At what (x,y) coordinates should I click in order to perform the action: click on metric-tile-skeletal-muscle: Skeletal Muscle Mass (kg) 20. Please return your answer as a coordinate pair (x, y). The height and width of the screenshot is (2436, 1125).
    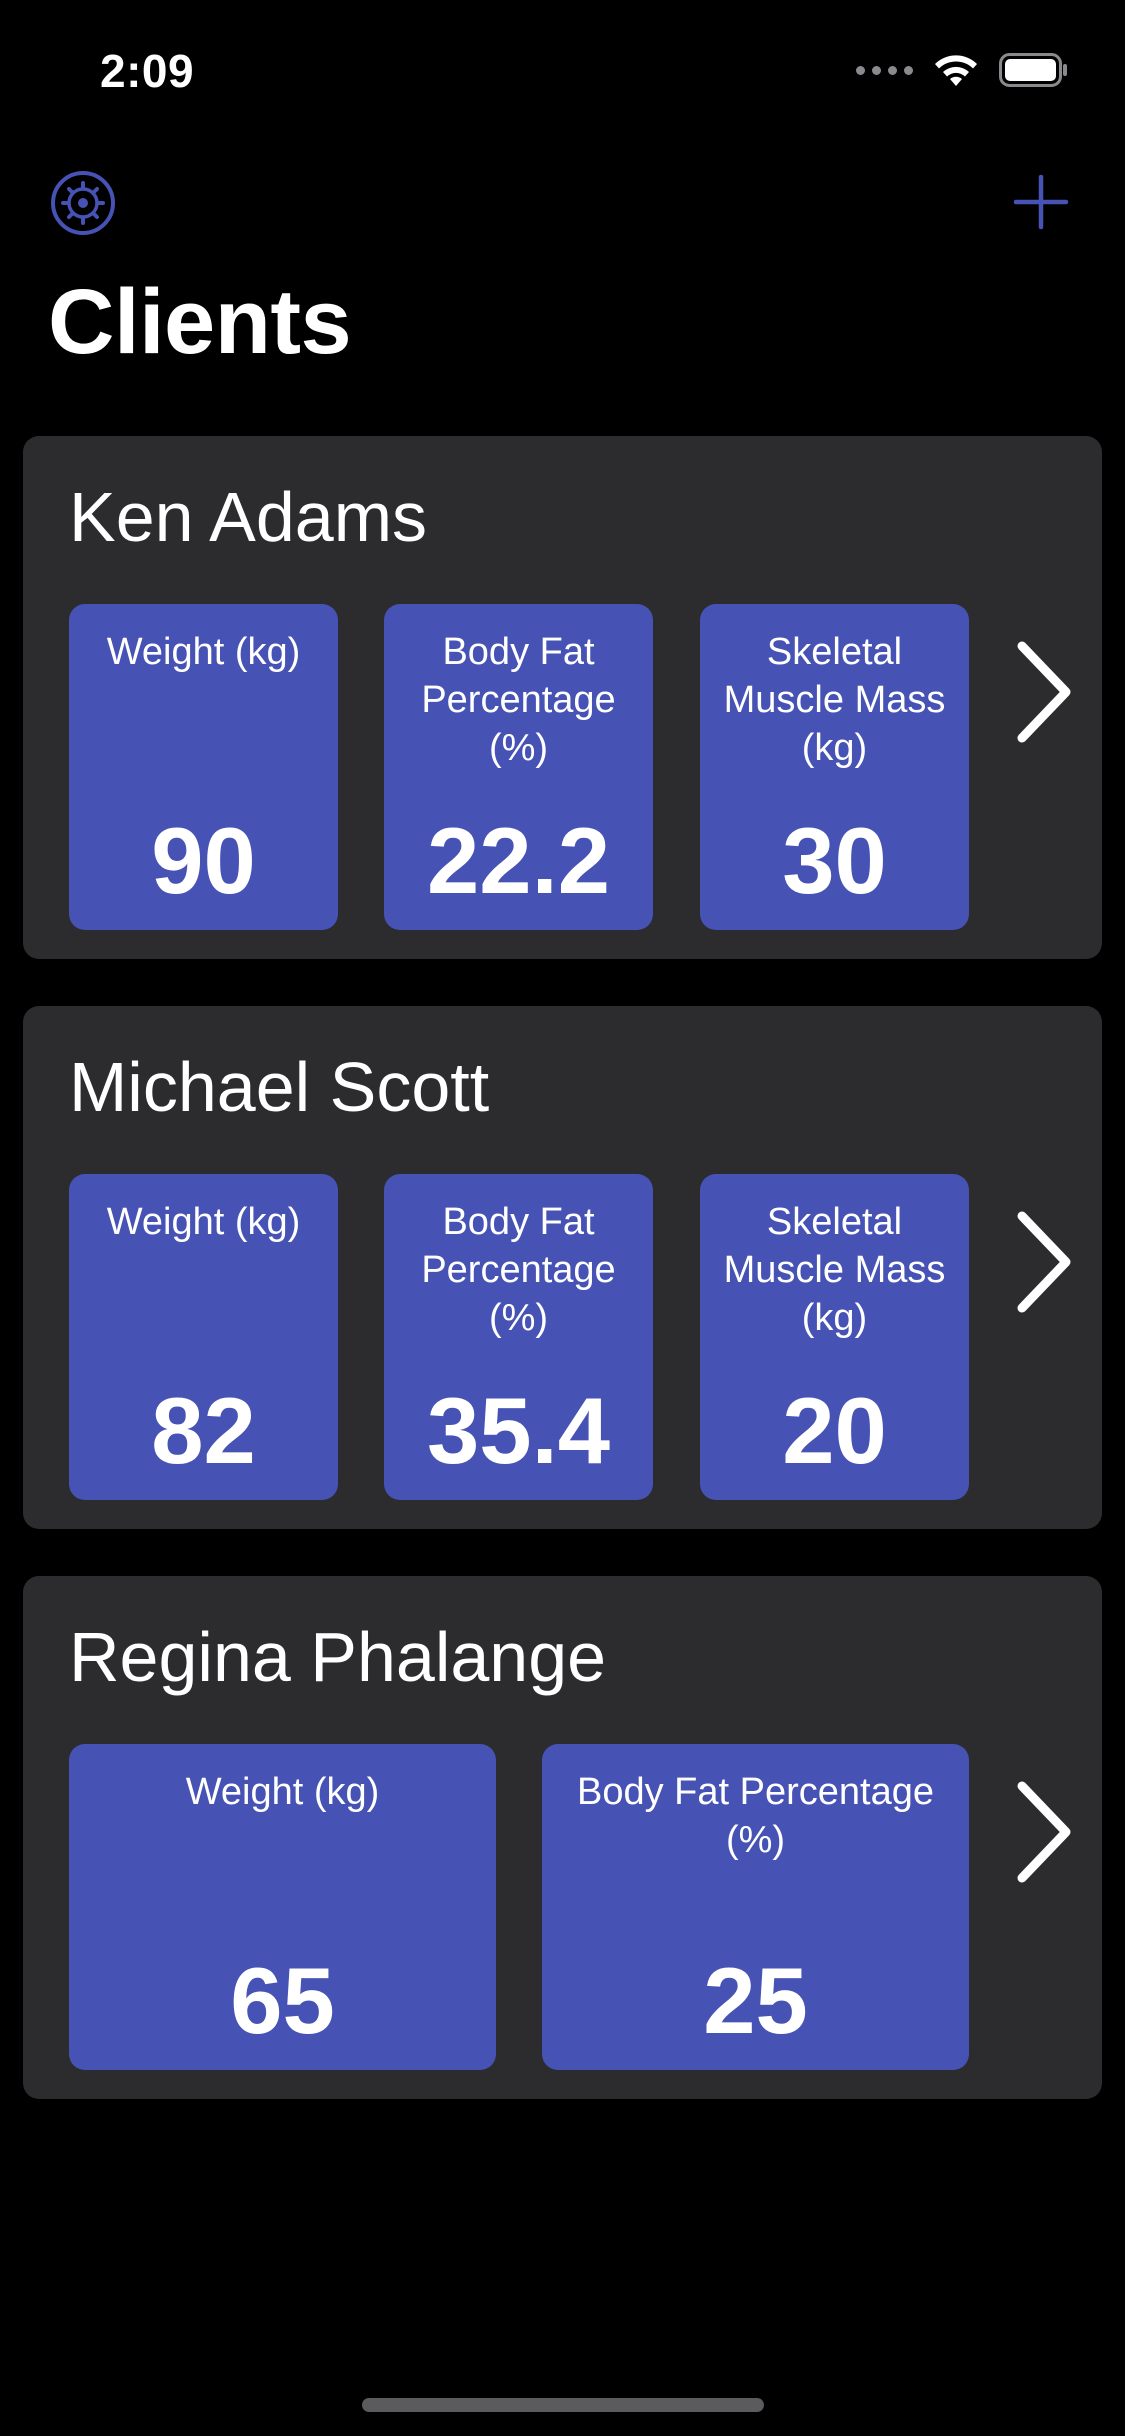
    Looking at the image, I should click on (834, 1337).